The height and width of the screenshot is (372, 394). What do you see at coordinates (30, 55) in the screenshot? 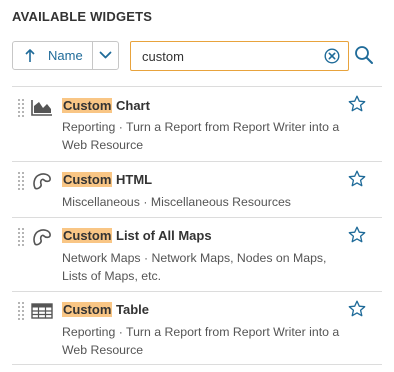
I see `arrow-up-icon` at bounding box center [30, 55].